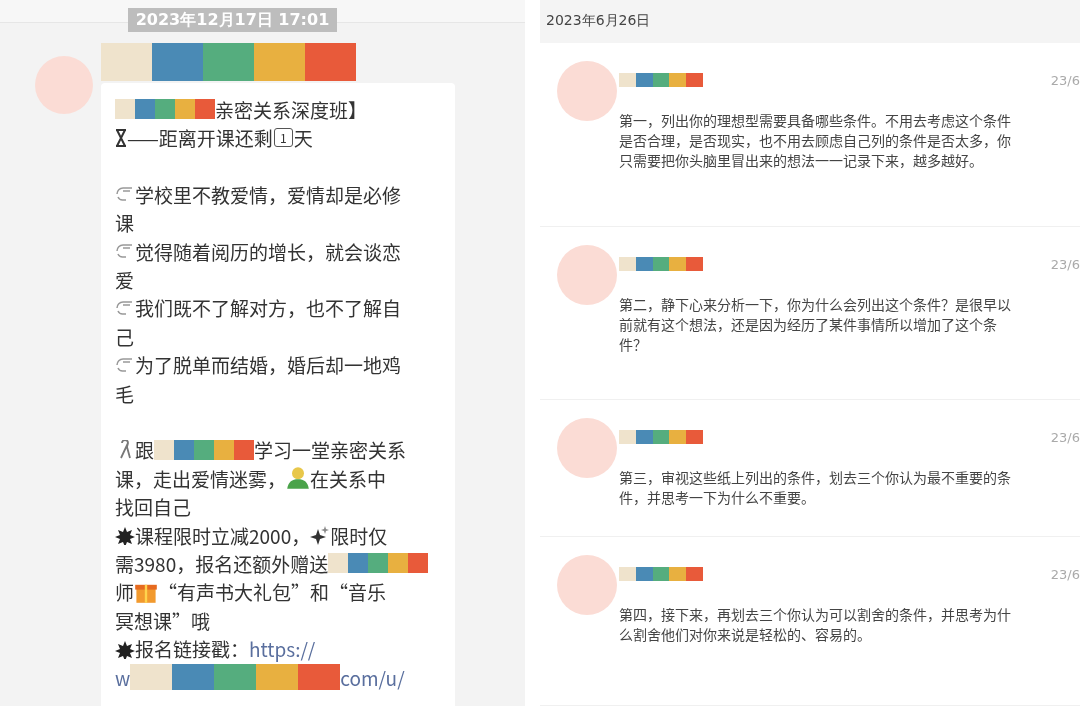  What do you see at coordinates (348, 478) in the screenshot?
I see `message-text: 在关系中` at bounding box center [348, 478].